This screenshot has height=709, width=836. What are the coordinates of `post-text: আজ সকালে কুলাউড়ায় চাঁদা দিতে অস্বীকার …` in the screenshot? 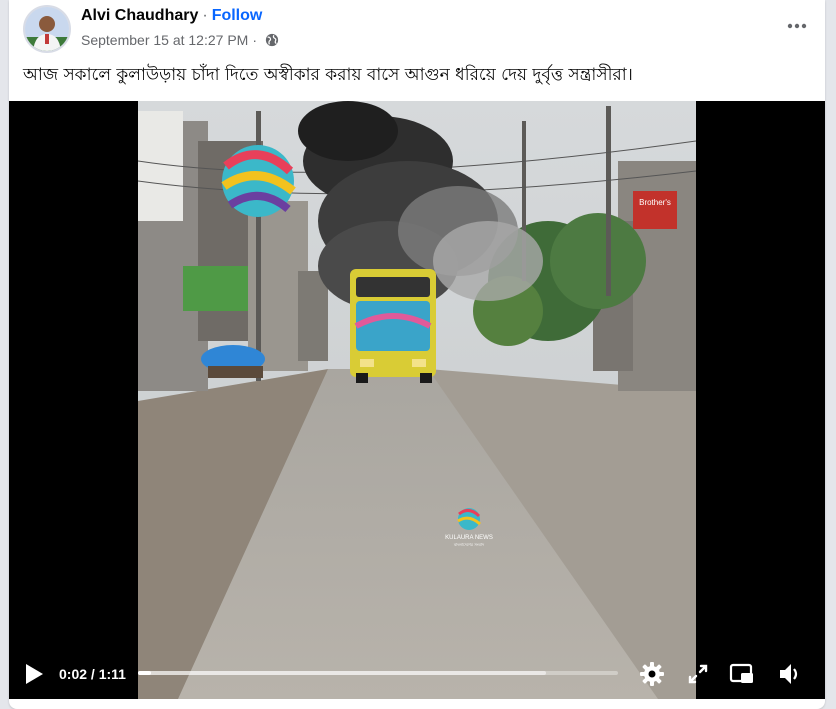 It's located at (328, 75).